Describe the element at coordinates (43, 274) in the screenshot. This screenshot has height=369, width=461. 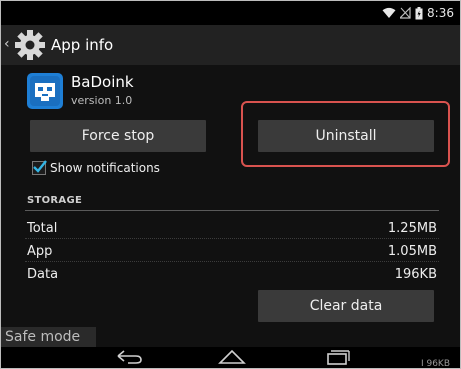
I see `storage-row-label: Data` at that location.